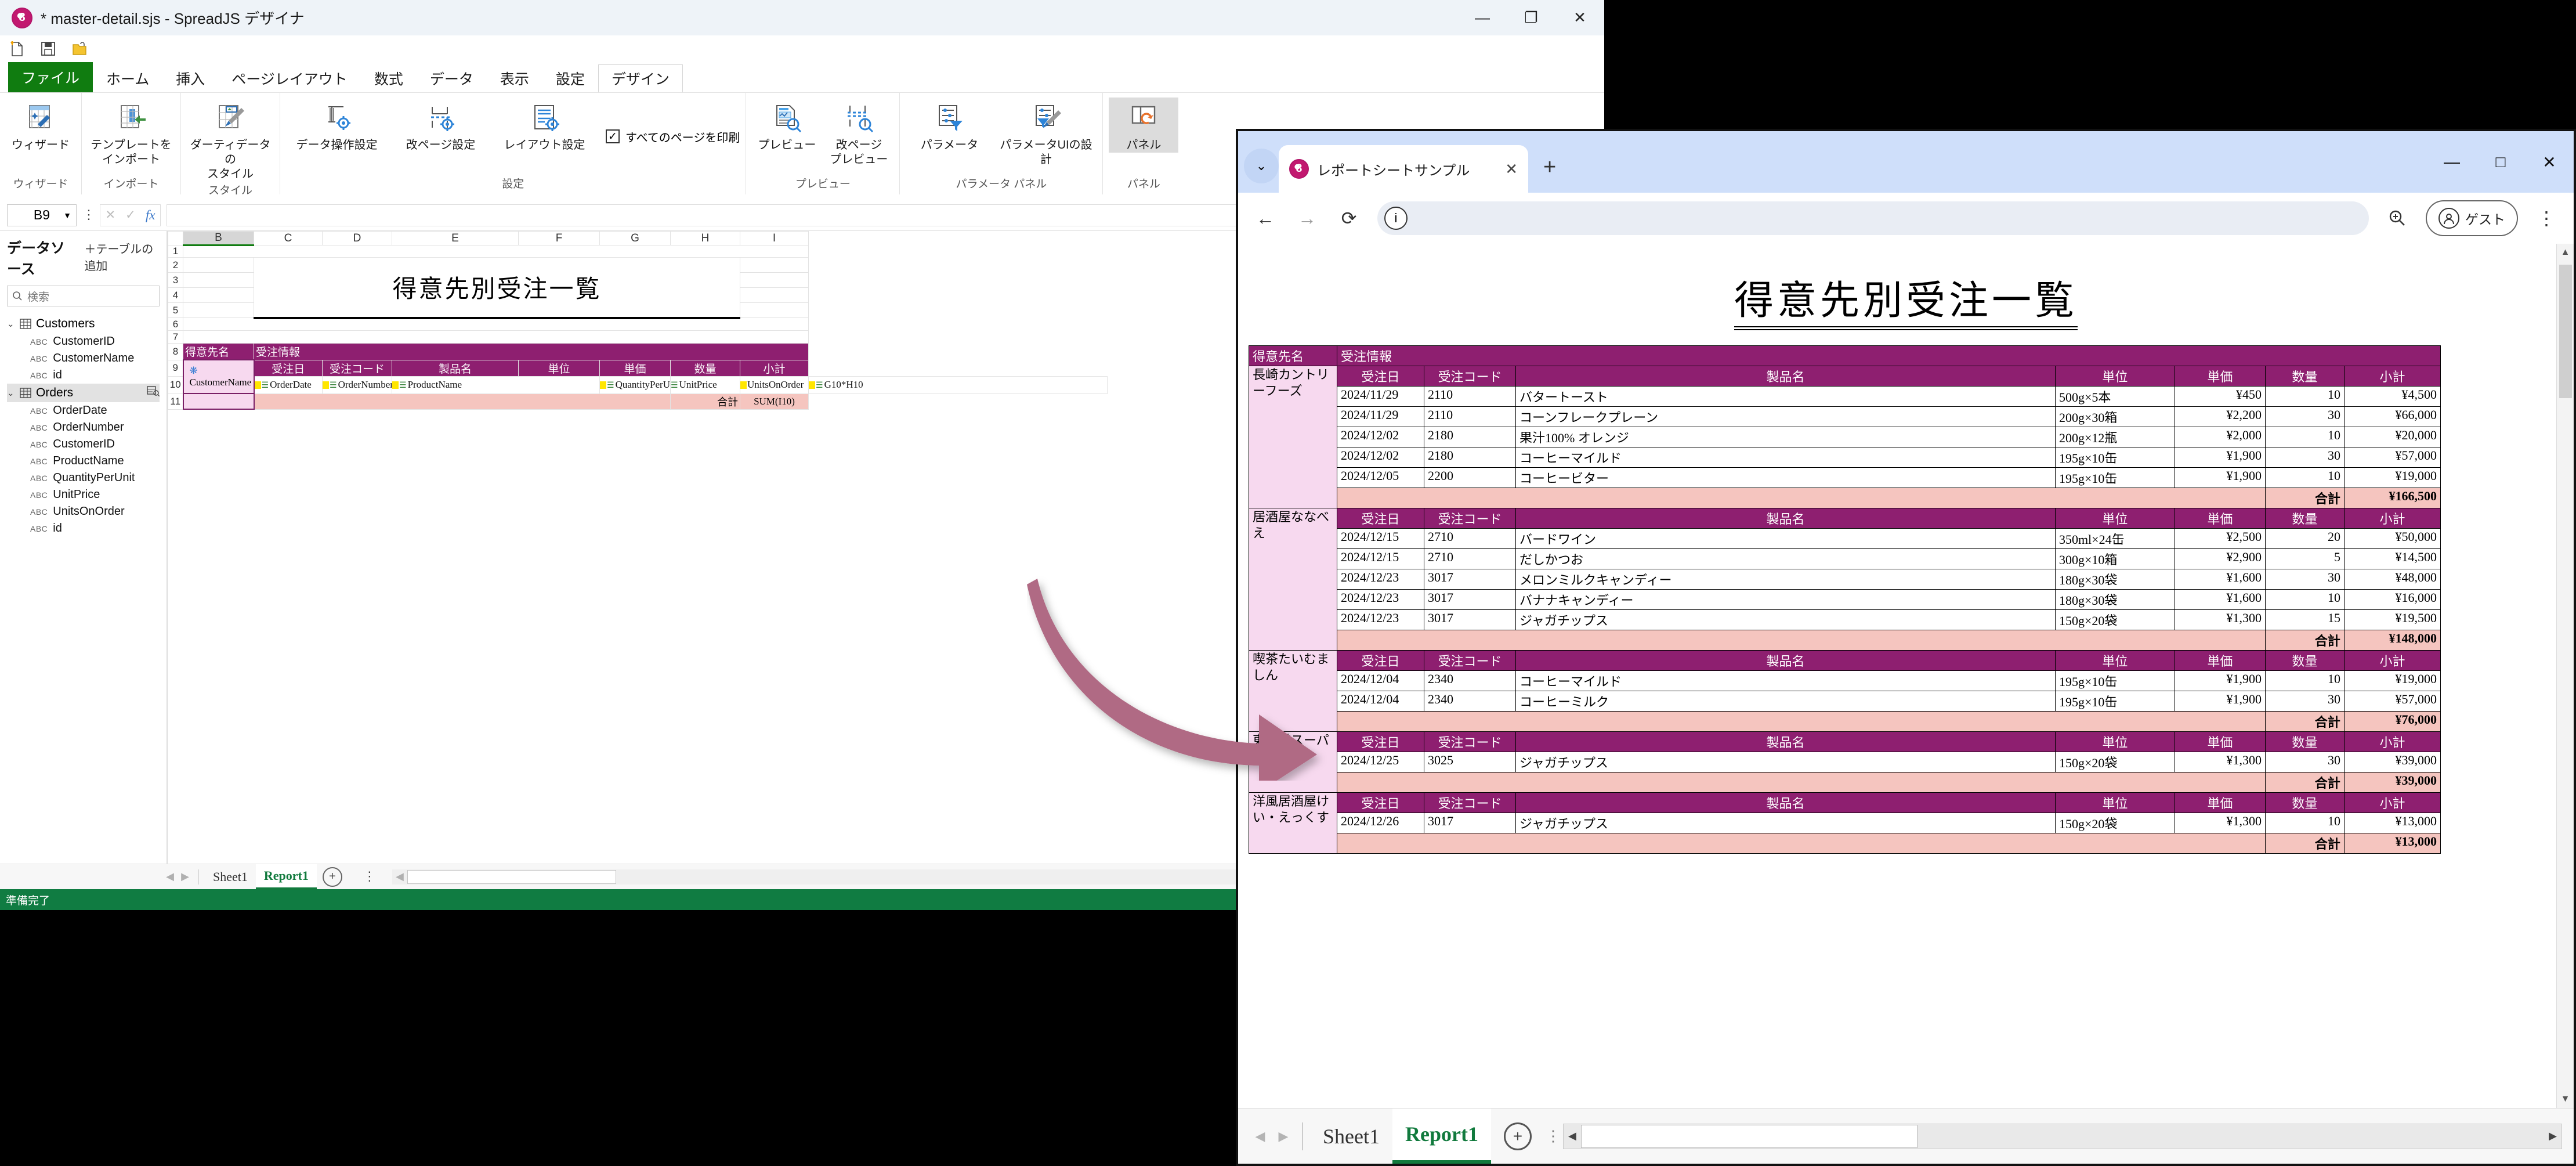 Image resolution: width=2576 pixels, height=1166 pixels. I want to click on forward-button: →, so click(1307, 218).